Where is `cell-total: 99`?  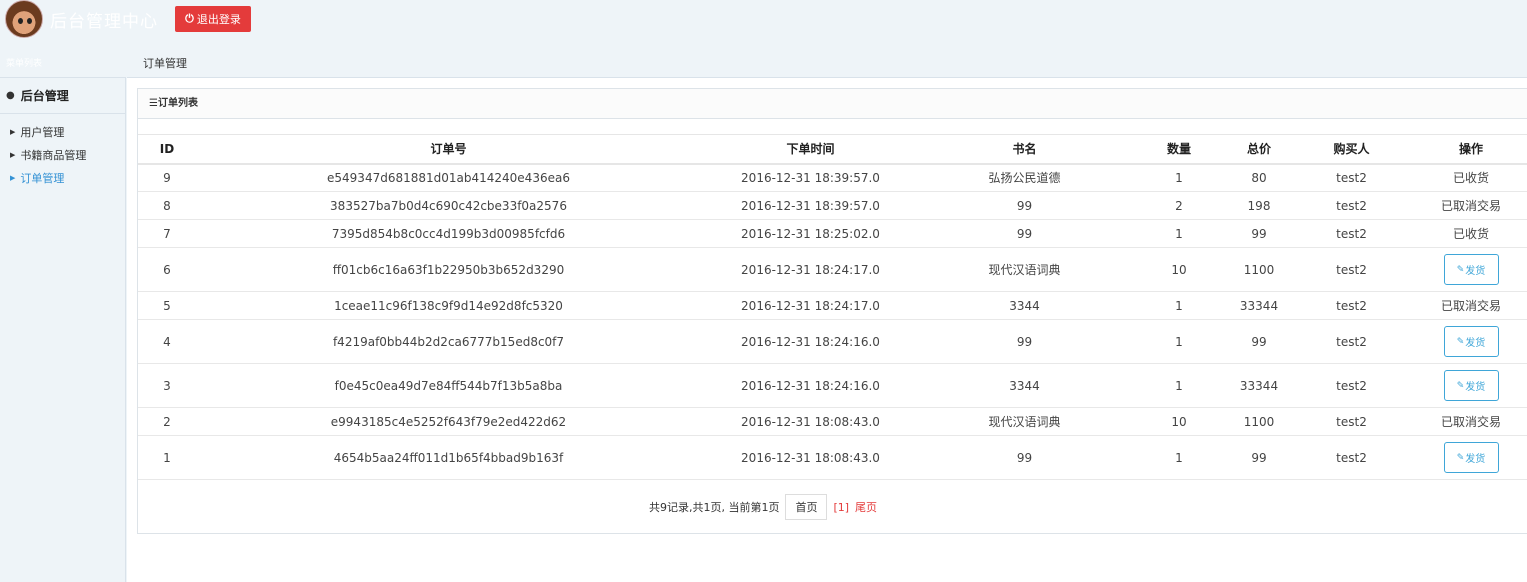
cell-total: 99 is located at coordinates (1259, 341).